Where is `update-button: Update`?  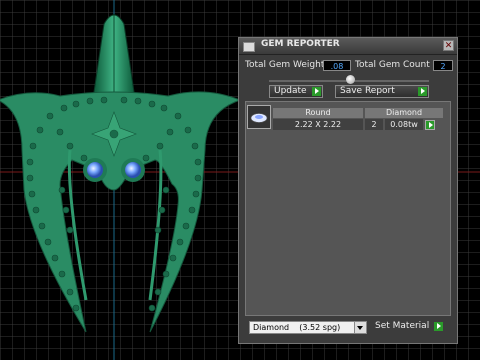
update-button: Update is located at coordinates (296, 91).